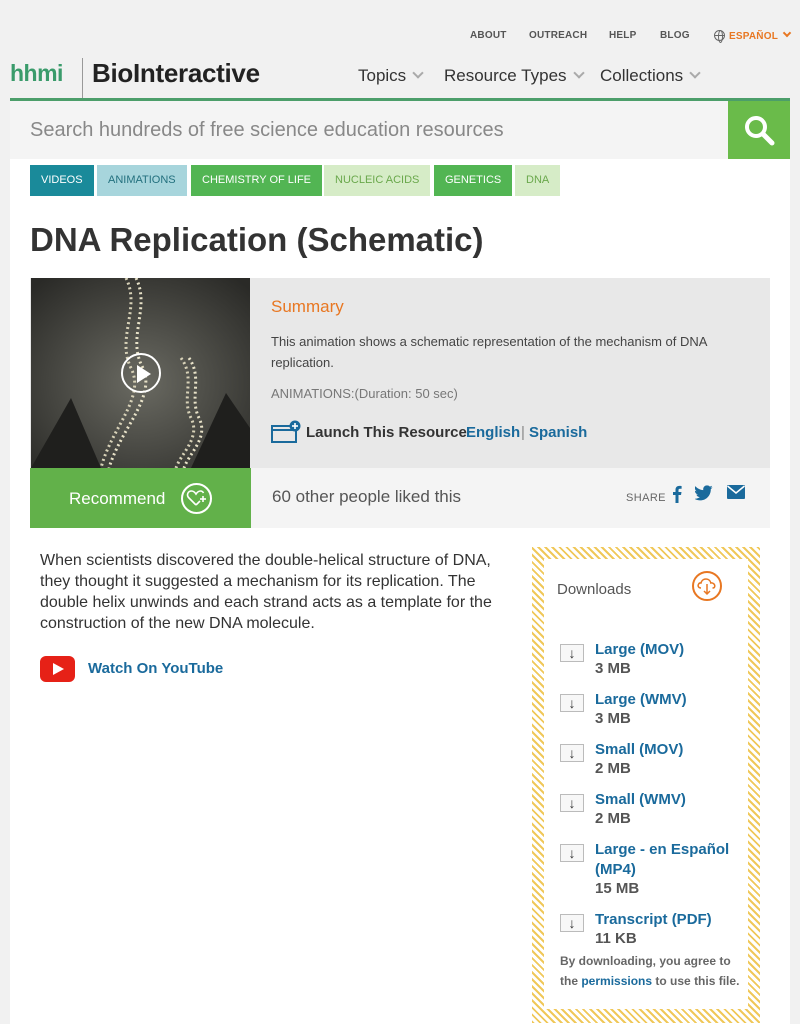 The height and width of the screenshot is (1024, 800). Describe the element at coordinates (377, 180) in the screenshot. I see `tag-nucleic-acids: NUCLEIC ACIDS` at that location.